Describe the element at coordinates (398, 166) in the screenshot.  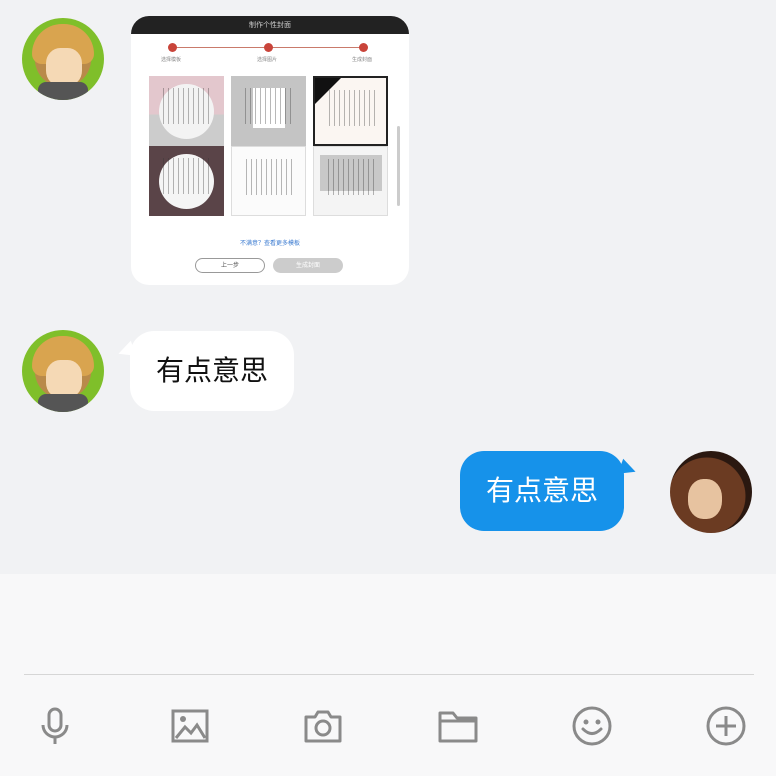
I see `card-scrollbar` at that location.